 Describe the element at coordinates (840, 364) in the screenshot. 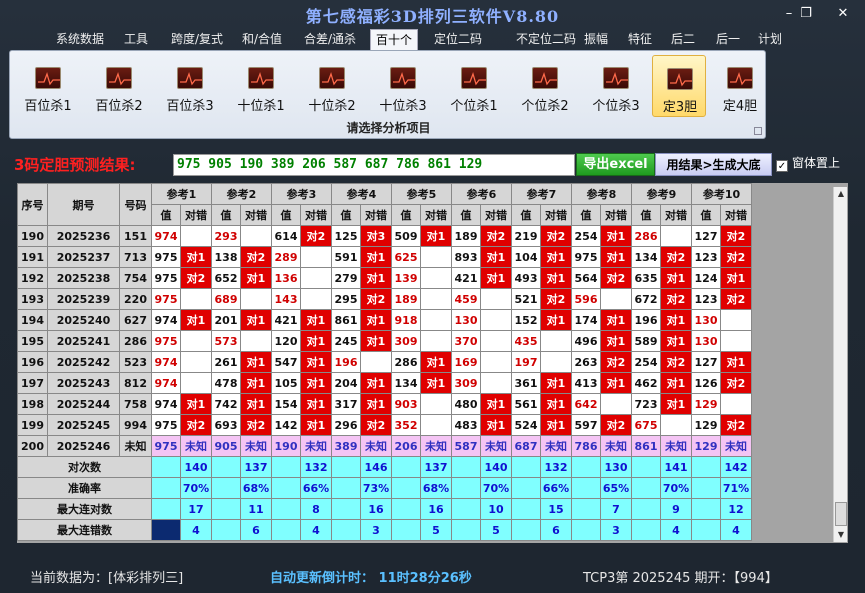

I see `vertical-scrollbar: ▲ ▼` at that location.